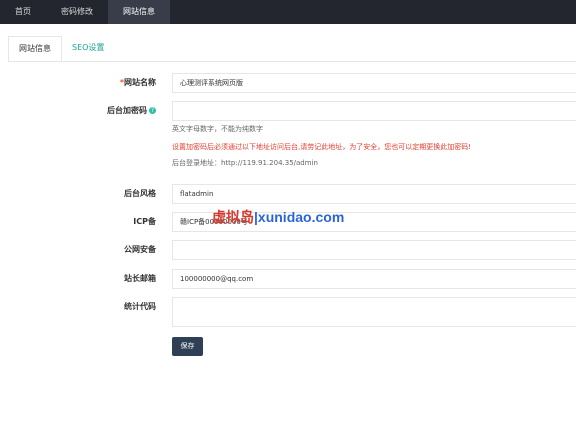  I want to click on watermark-brand: 虚拟岛, so click(233, 217).